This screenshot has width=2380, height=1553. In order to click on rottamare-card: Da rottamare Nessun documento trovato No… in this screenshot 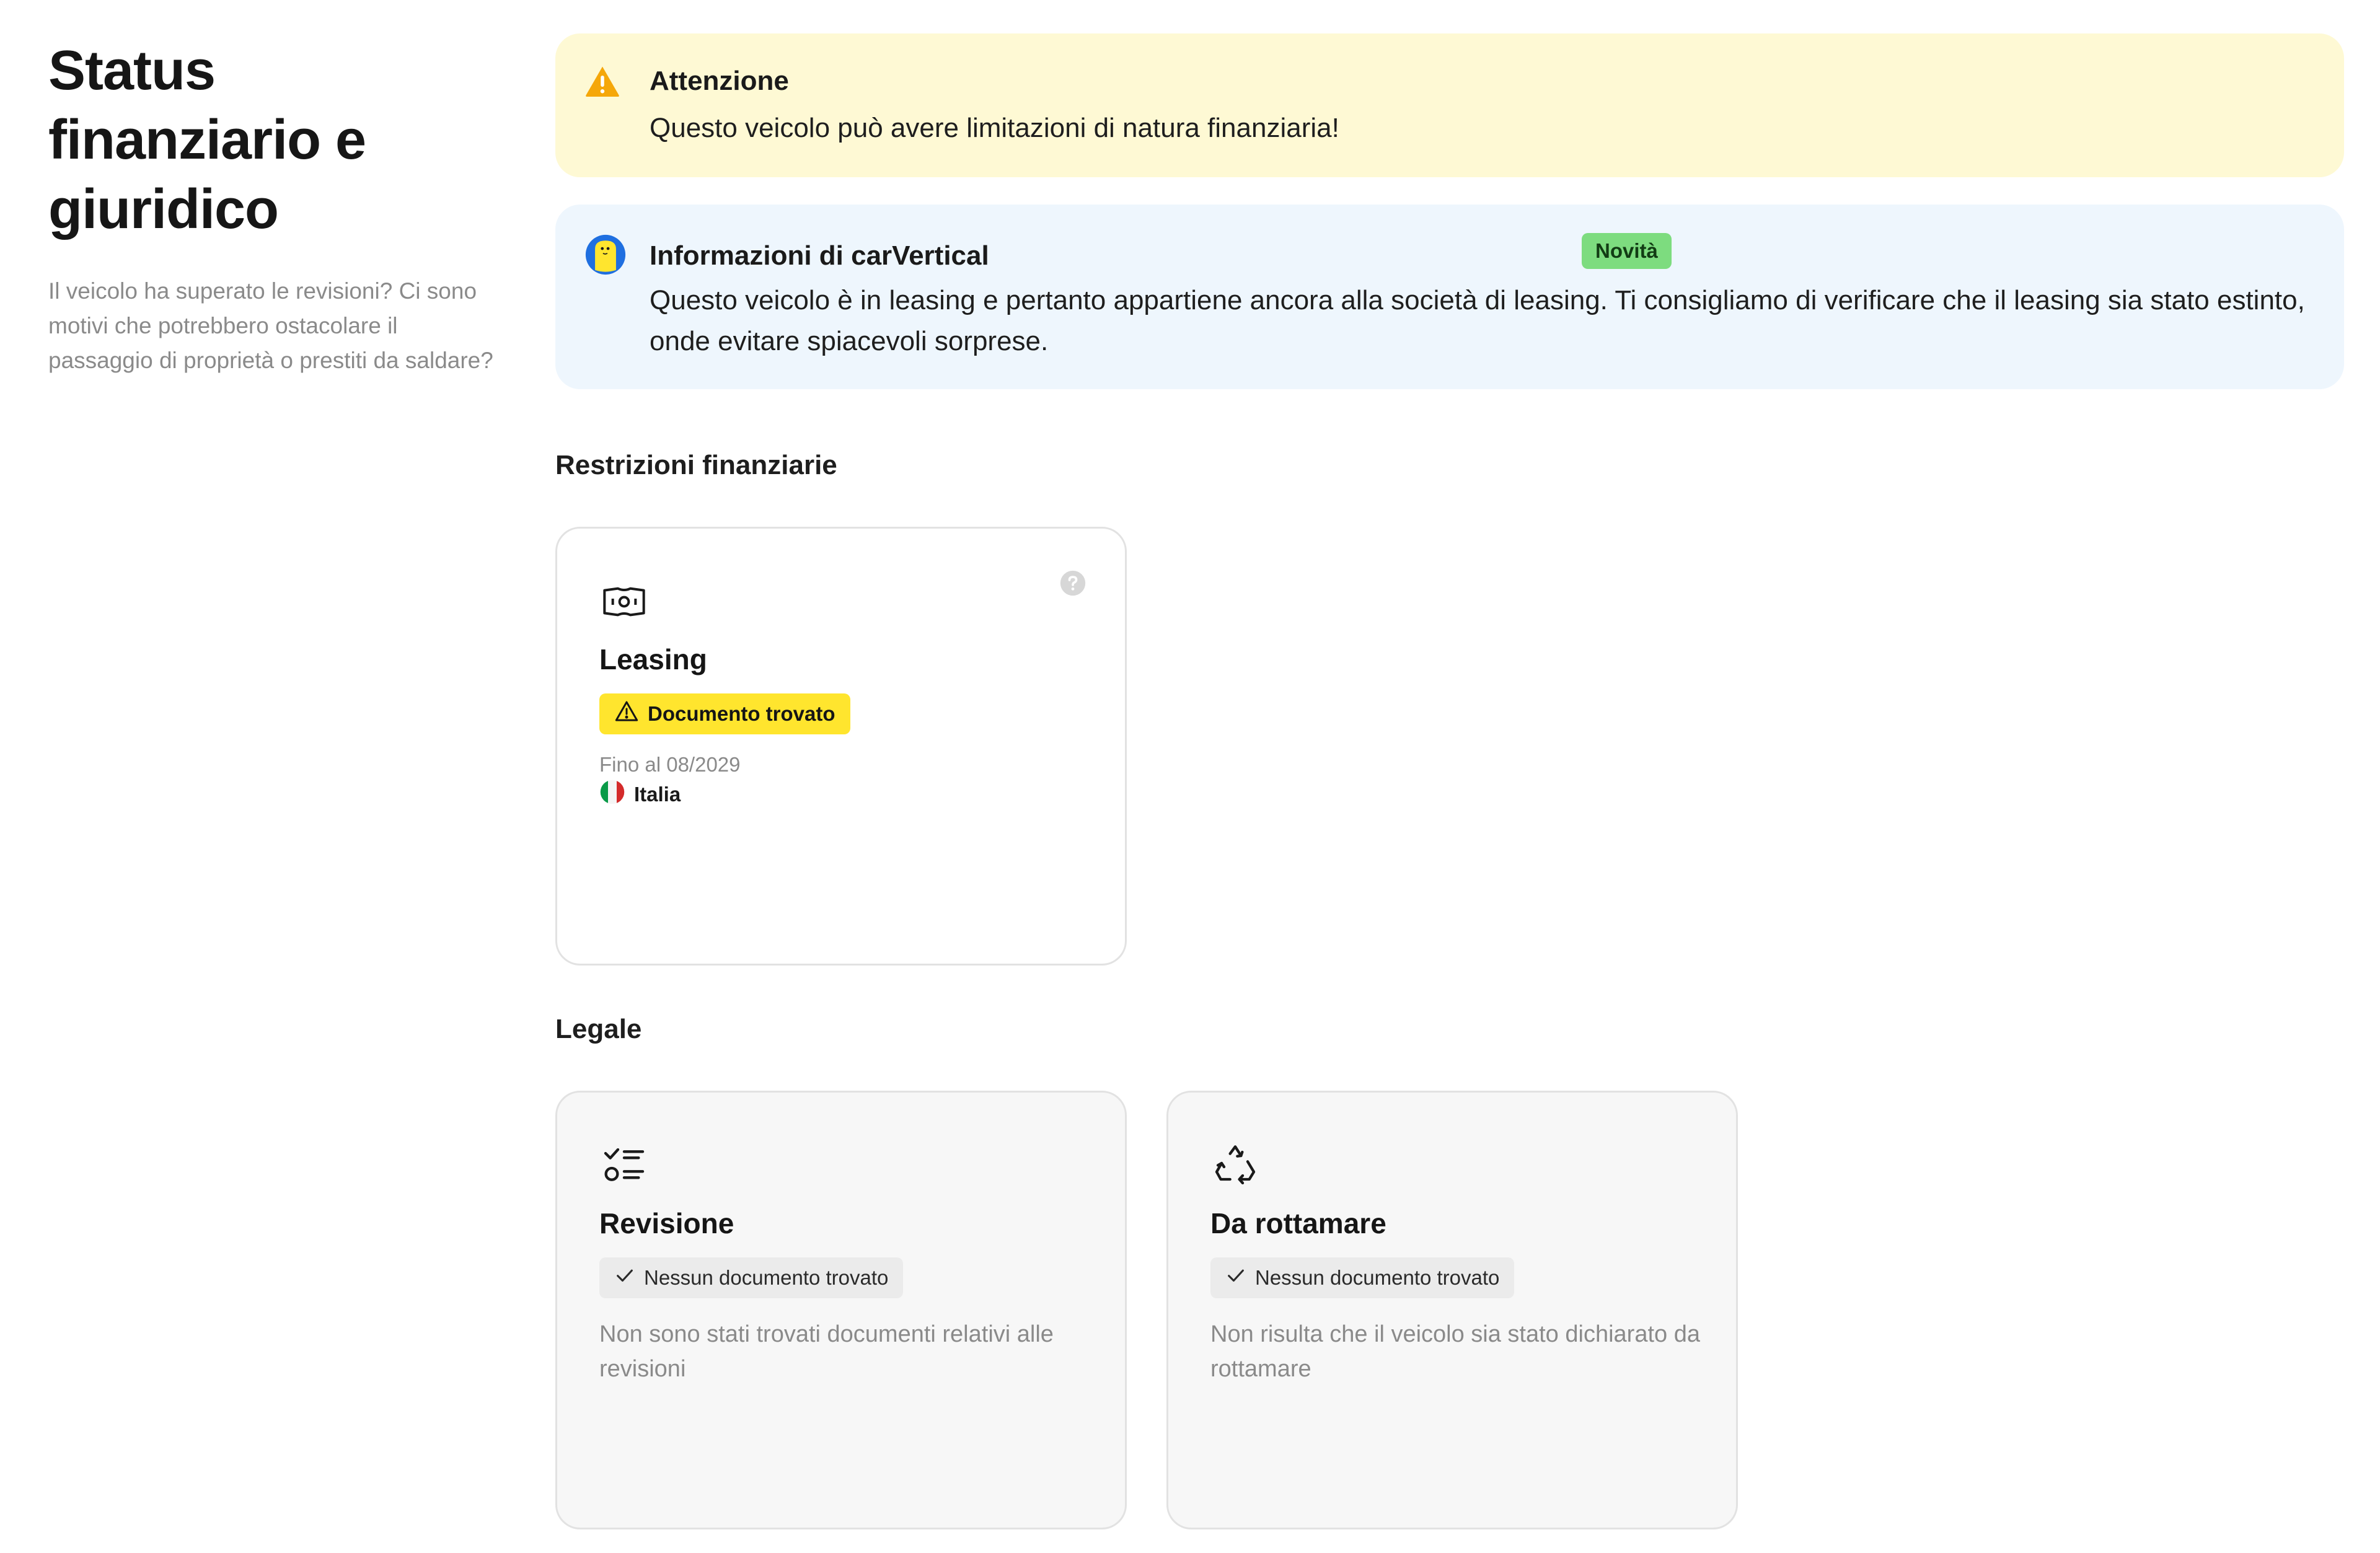, I will do `click(1452, 1310)`.